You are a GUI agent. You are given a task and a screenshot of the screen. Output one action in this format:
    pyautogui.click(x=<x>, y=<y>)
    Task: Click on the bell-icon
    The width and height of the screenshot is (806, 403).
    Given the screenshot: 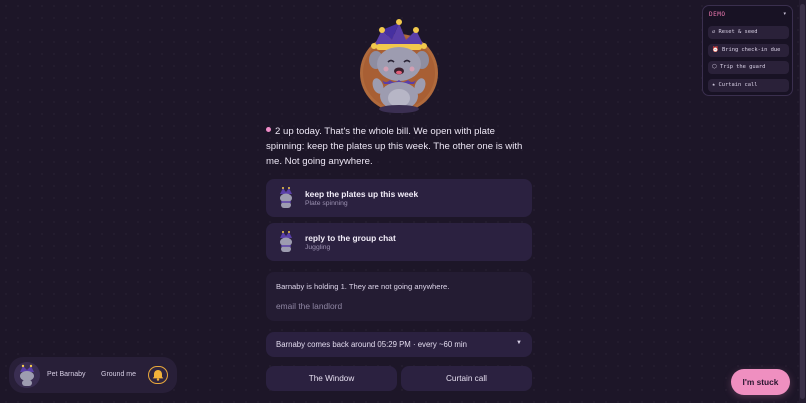 What is the action you would take?
    pyautogui.click(x=158, y=375)
    